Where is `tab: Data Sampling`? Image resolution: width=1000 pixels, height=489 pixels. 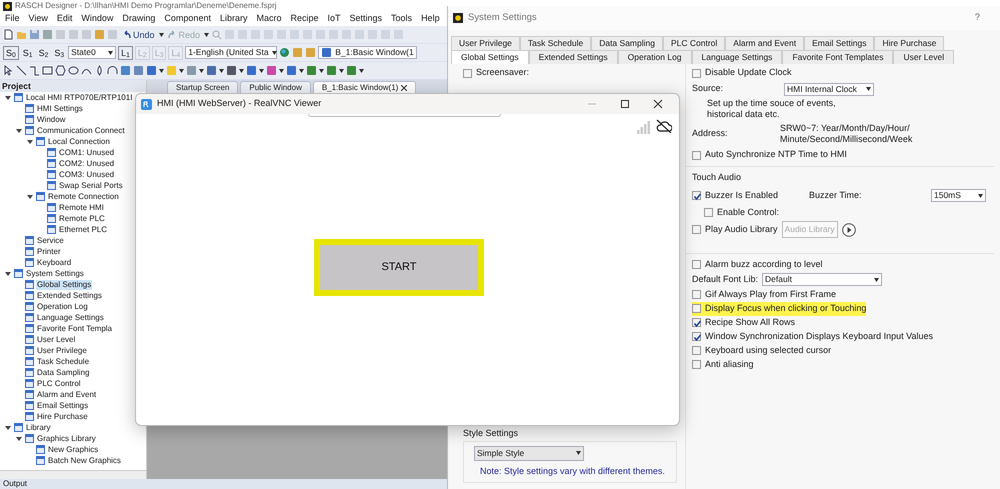 tab: Data Sampling is located at coordinates (627, 43).